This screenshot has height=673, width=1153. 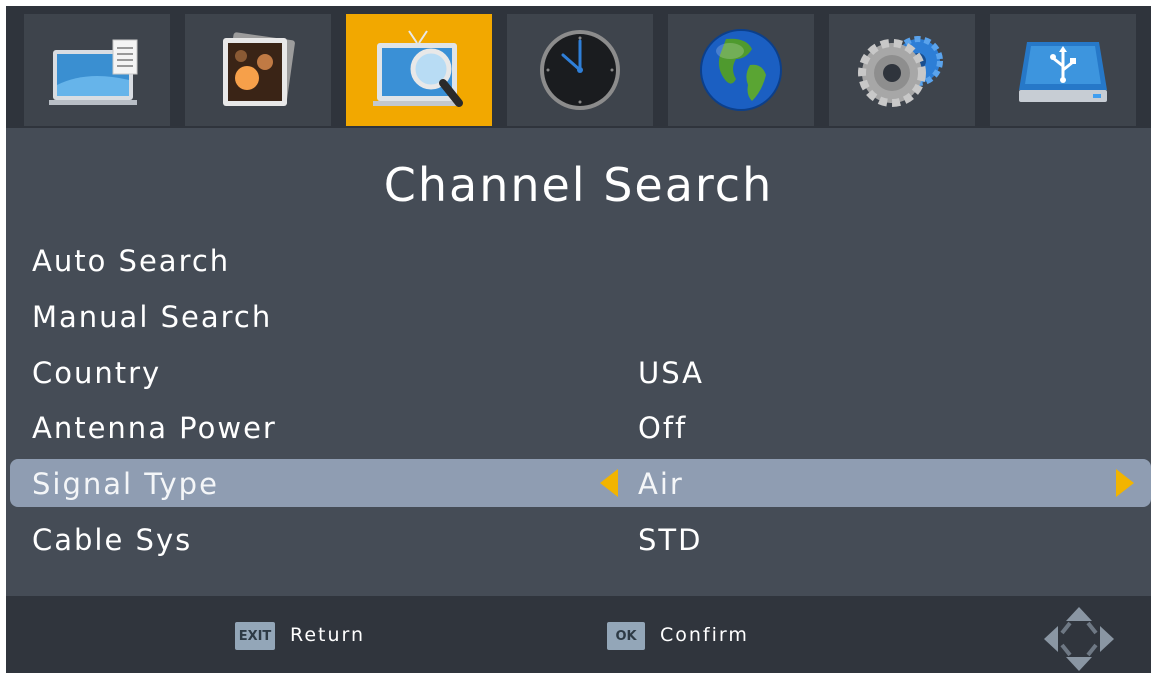 I want to click on settings-gears-icon, so click(x=900, y=71).